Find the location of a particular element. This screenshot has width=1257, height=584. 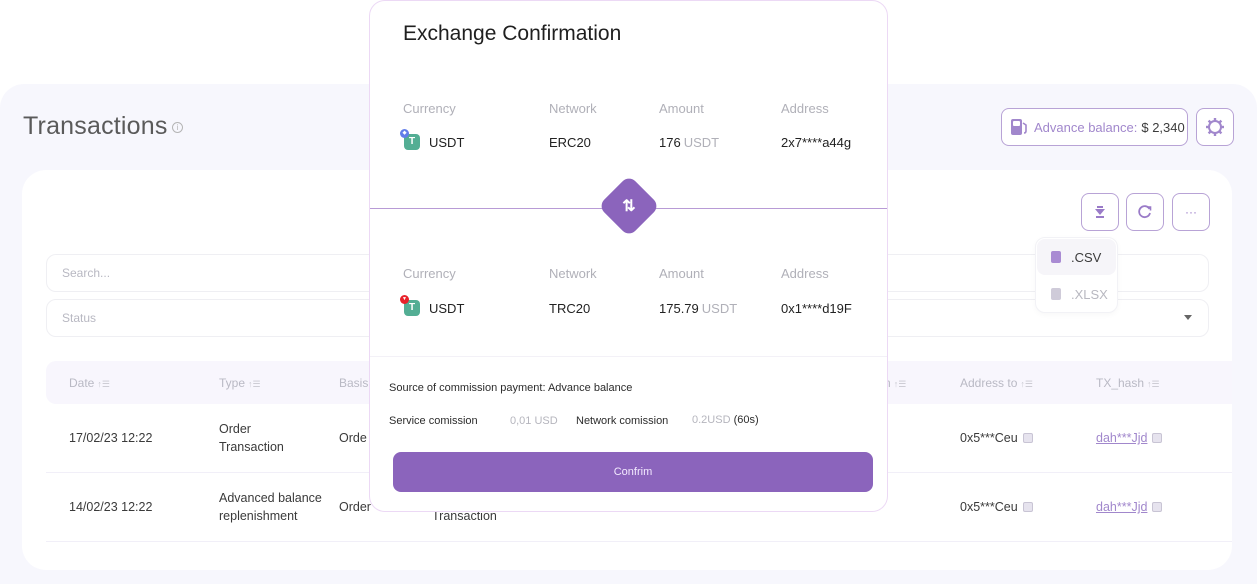

export-menu: .CSV .XLSX is located at coordinates (1076, 275).